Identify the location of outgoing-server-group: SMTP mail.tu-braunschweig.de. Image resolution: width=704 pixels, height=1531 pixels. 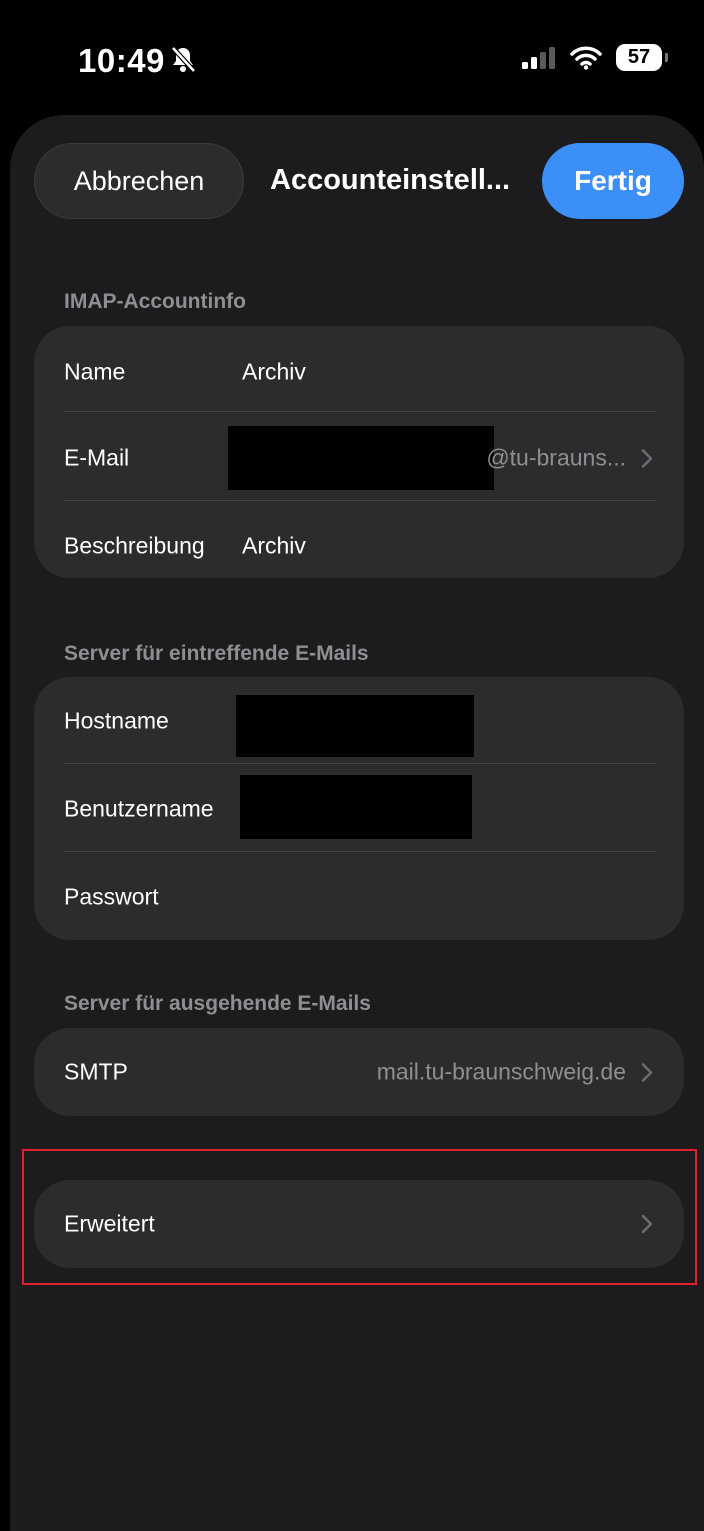
(359, 1072).